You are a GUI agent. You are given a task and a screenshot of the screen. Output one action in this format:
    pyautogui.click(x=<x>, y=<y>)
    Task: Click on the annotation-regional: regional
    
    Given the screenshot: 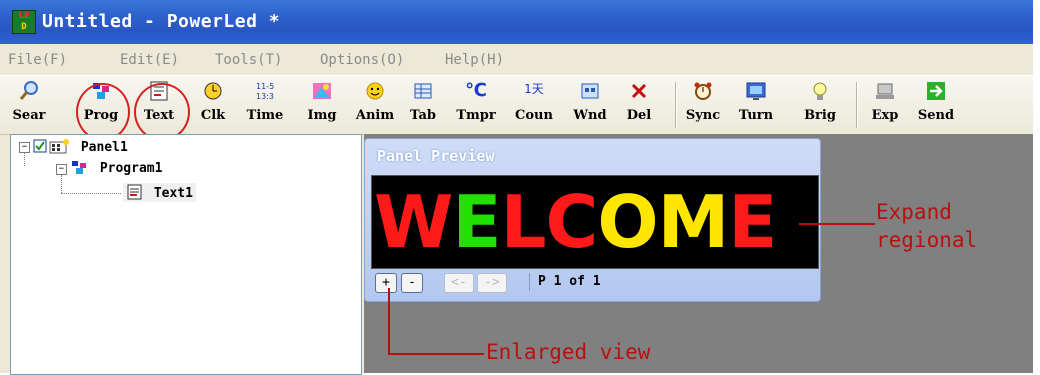 What is the action you would take?
    pyautogui.click(x=927, y=240)
    